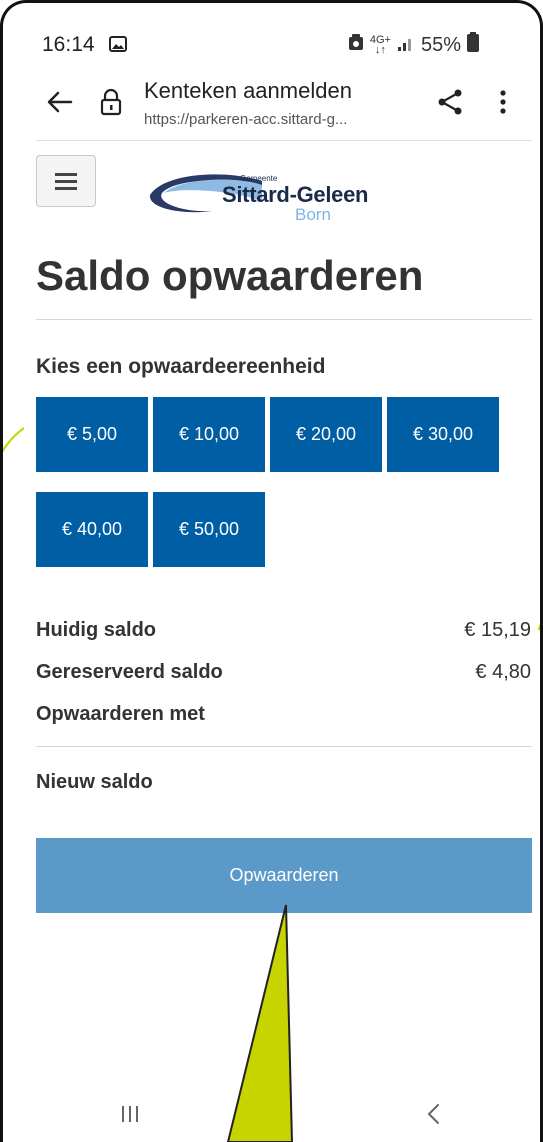  What do you see at coordinates (230, 275) in the screenshot?
I see `page-title: Saldo opwaarderen` at bounding box center [230, 275].